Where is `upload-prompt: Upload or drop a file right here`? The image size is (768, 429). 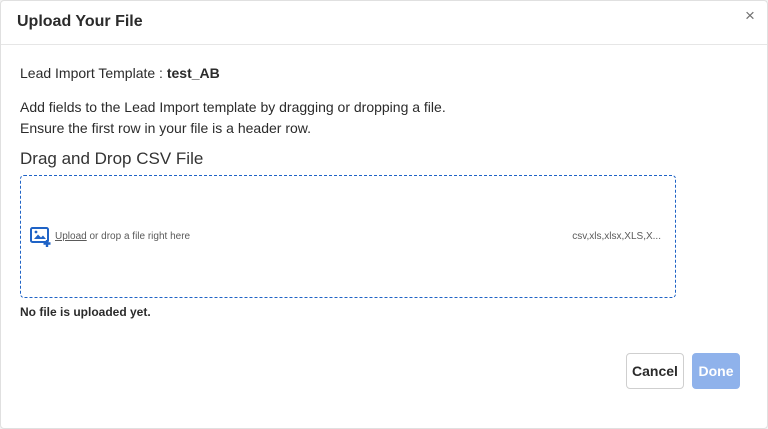
upload-prompt: Upload or drop a file right here is located at coordinates (122, 236).